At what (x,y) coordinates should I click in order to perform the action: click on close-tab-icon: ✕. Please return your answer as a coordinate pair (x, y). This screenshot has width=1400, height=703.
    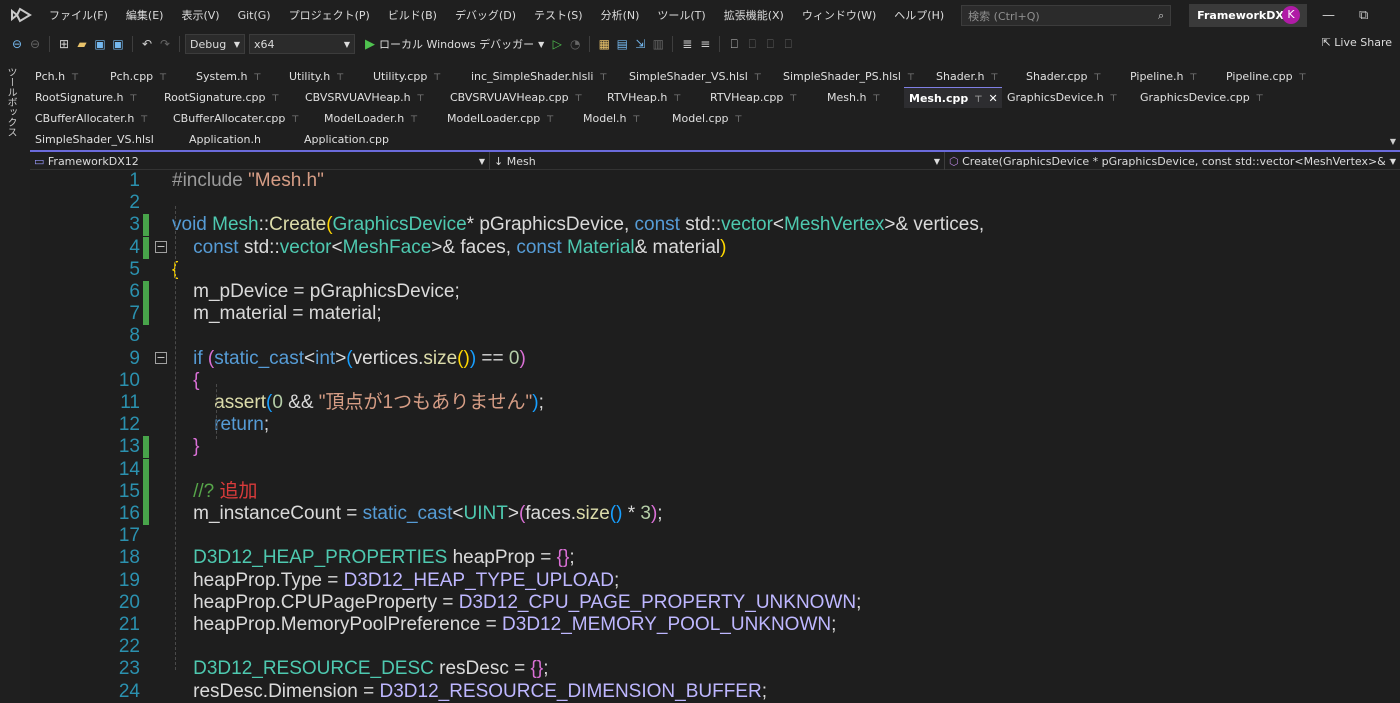
    Looking at the image, I should click on (992, 98).